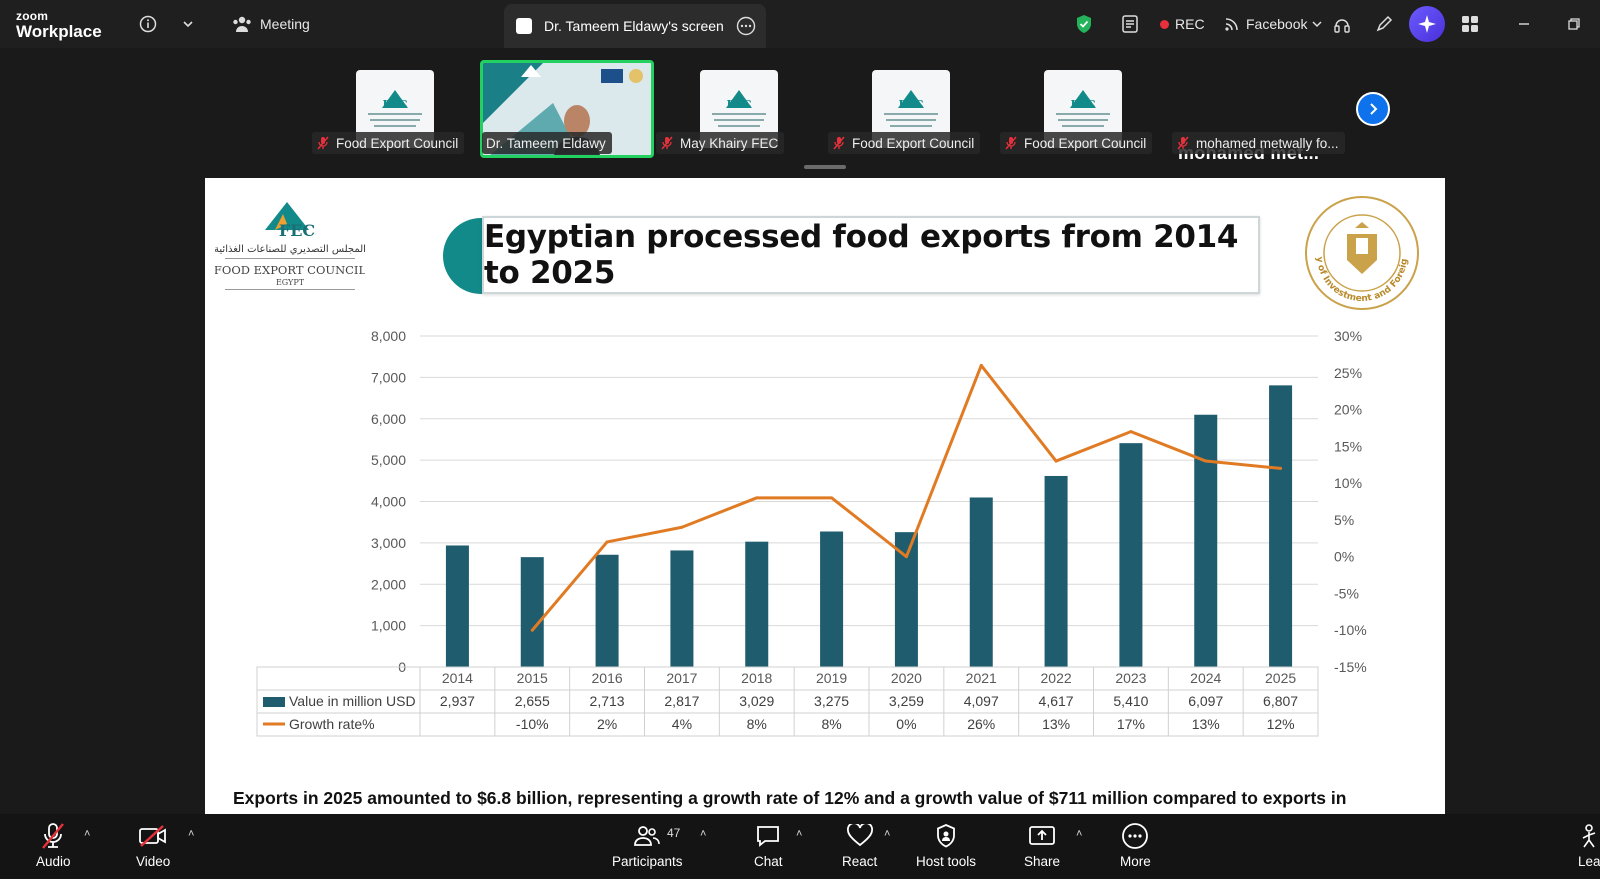  What do you see at coordinates (524, 26) in the screenshot?
I see `screen-share-icon` at bounding box center [524, 26].